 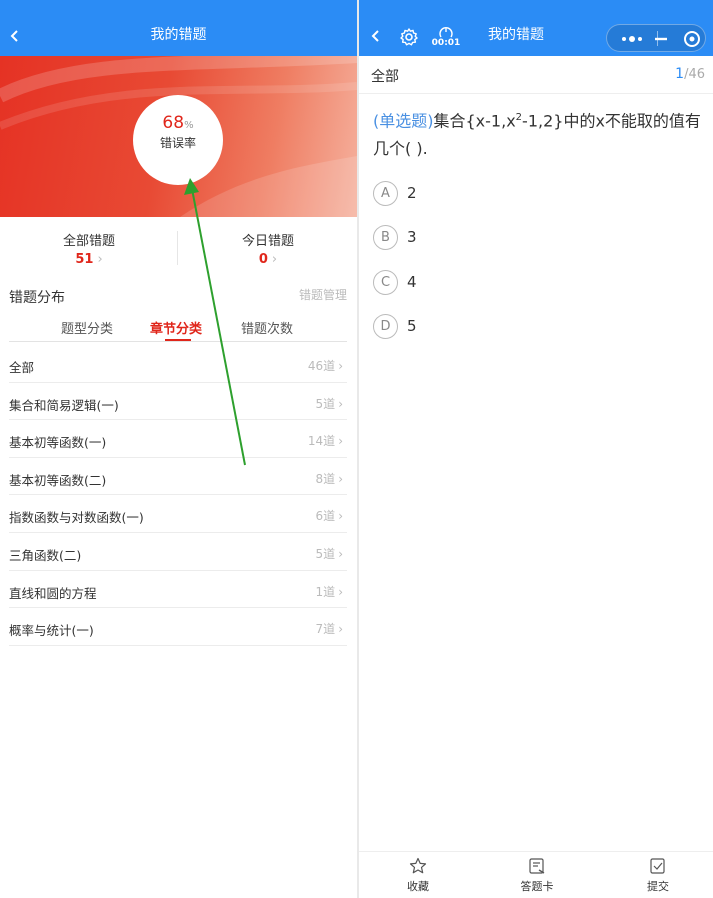 What do you see at coordinates (64, 405) in the screenshot?
I see `chapter-name: 集合和简易逻辑(一)` at bounding box center [64, 405].